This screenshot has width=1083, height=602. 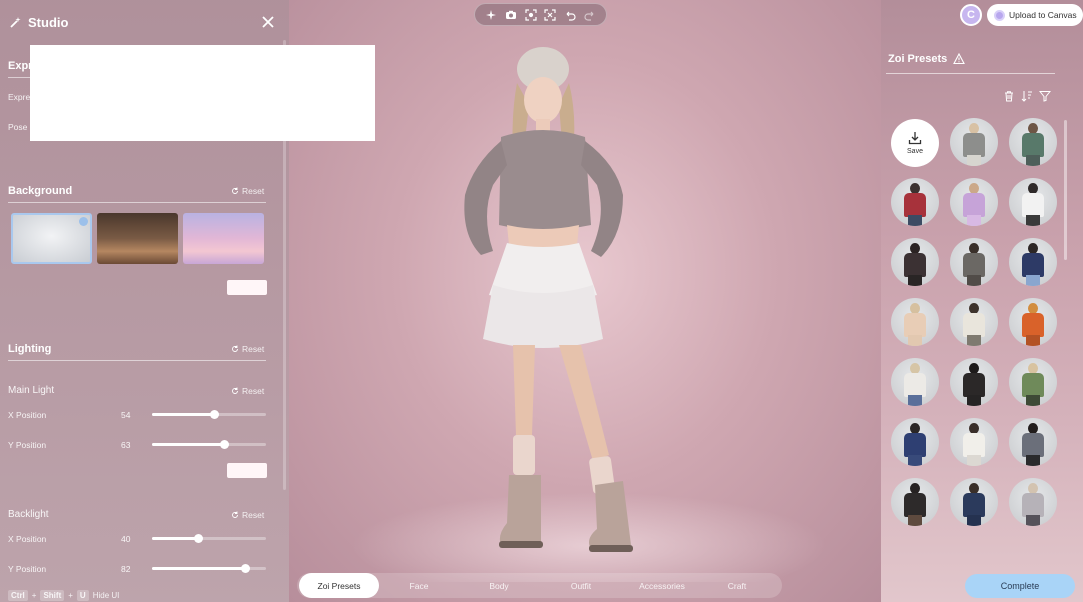 What do you see at coordinates (209, 538) in the screenshot?
I see `backlight-x-slider` at bounding box center [209, 538].